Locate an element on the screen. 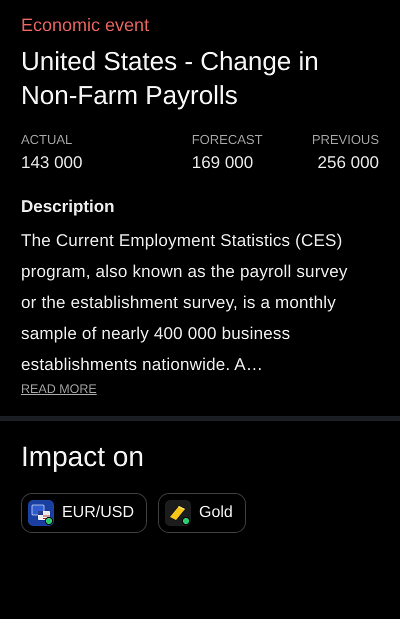 The height and width of the screenshot is (619, 400). stat-label: FORECAST is located at coordinates (227, 139).